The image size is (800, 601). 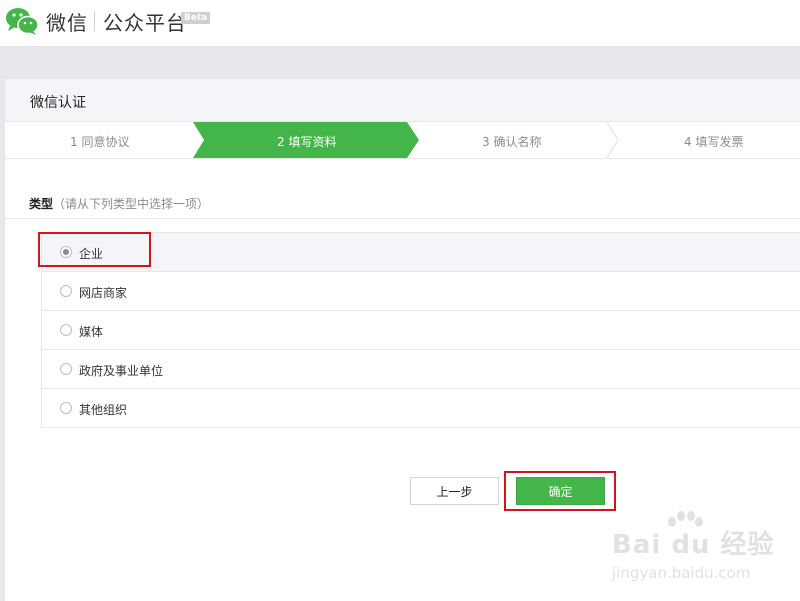 What do you see at coordinates (421, 368) in the screenshot?
I see `radio-option-government: 政府及事业单位` at bounding box center [421, 368].